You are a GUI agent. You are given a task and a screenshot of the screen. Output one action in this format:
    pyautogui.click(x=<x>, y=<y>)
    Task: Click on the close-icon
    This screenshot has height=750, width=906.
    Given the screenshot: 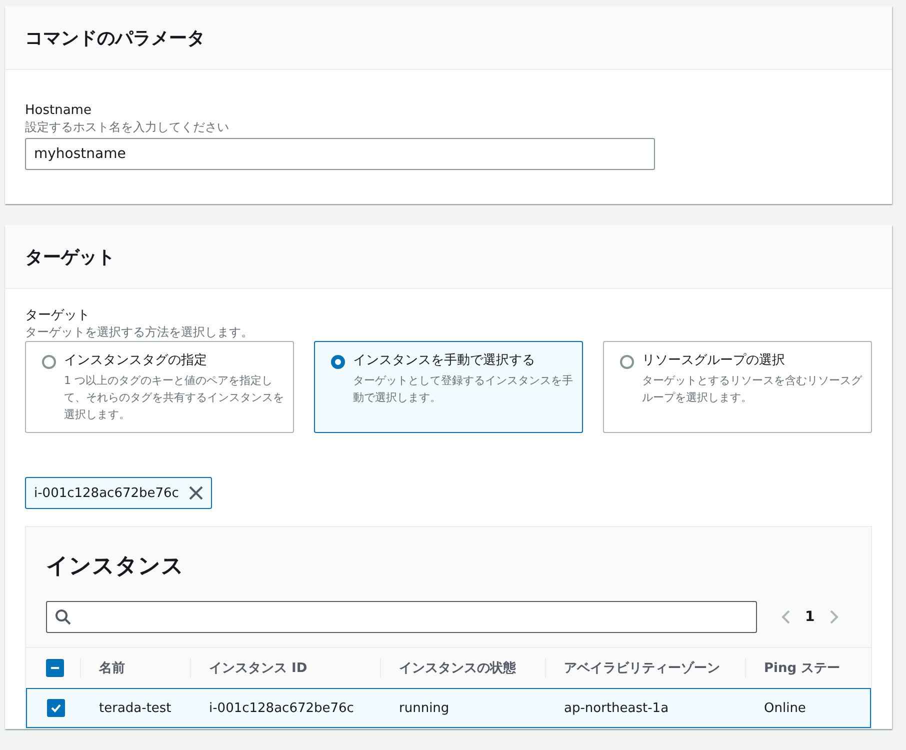 What is the action you would take?
    pyautogui.click(x=195, y=493)
    